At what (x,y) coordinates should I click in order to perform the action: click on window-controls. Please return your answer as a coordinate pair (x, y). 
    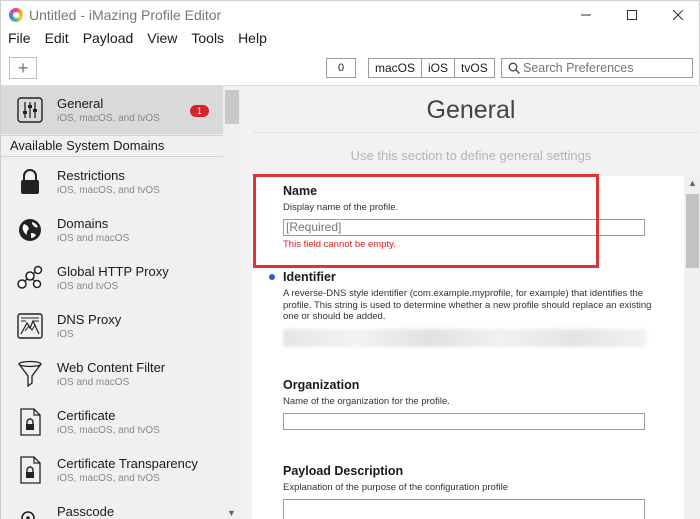
    Looking at the image, I should click on (631, 15).